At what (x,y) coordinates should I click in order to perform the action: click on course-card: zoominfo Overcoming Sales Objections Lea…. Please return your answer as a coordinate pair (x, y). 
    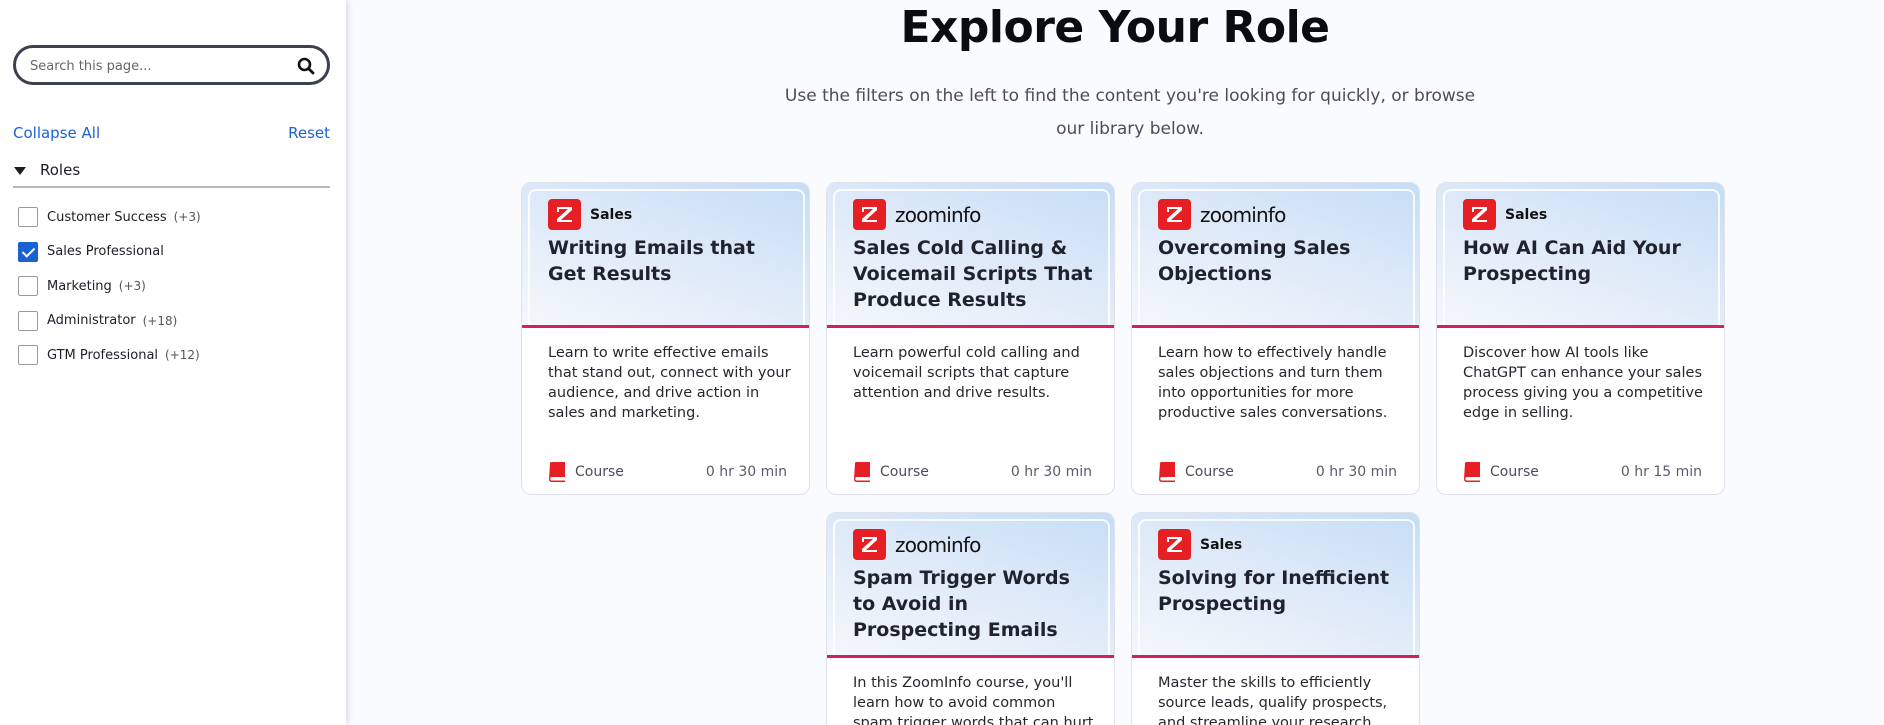
    Looking at the image, I should click on (1275, 338).